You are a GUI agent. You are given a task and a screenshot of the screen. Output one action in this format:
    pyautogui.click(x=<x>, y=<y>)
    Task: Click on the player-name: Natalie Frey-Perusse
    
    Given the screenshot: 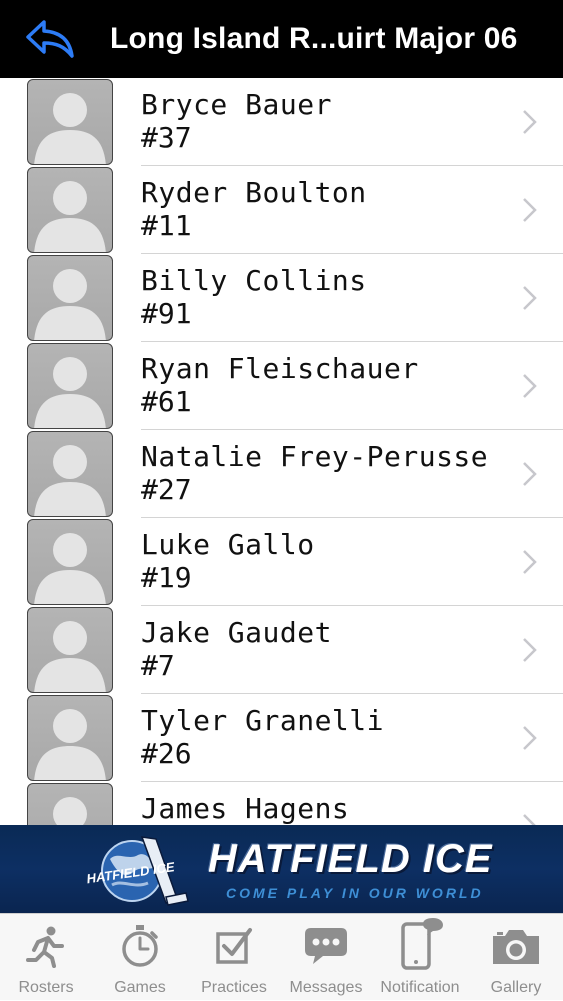 What is the action you would take?
    pyautogui.click(x=315, y=456)
    